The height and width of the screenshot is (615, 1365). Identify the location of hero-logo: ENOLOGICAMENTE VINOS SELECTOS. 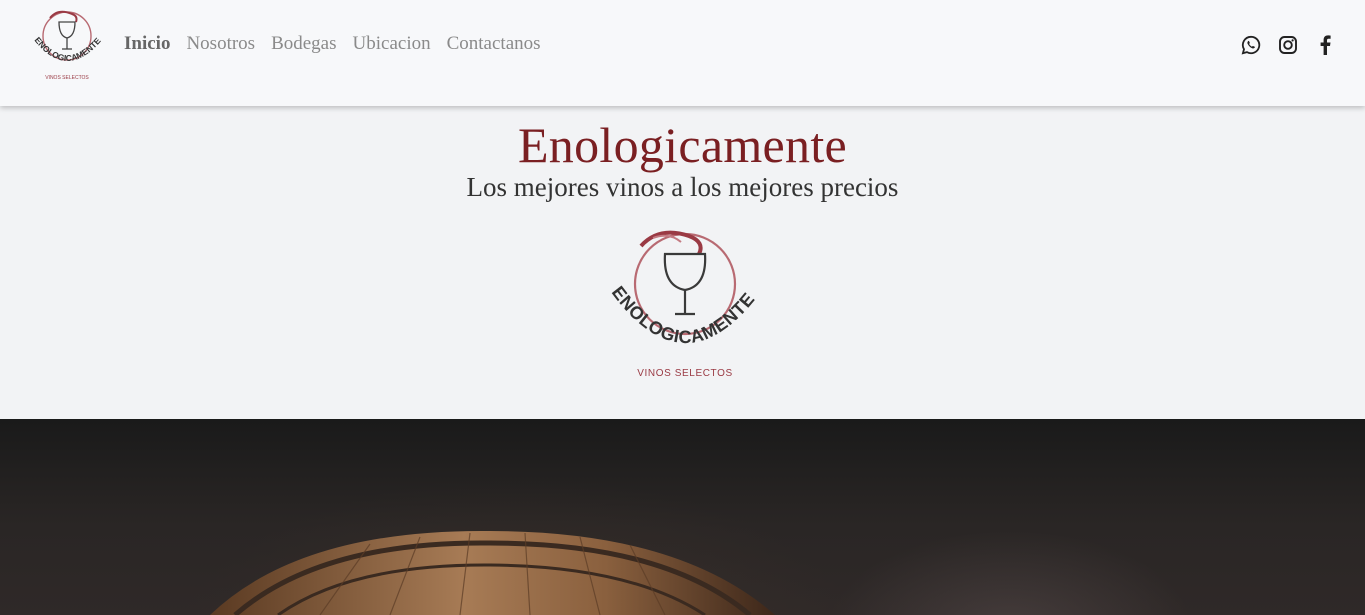
(686, 304).